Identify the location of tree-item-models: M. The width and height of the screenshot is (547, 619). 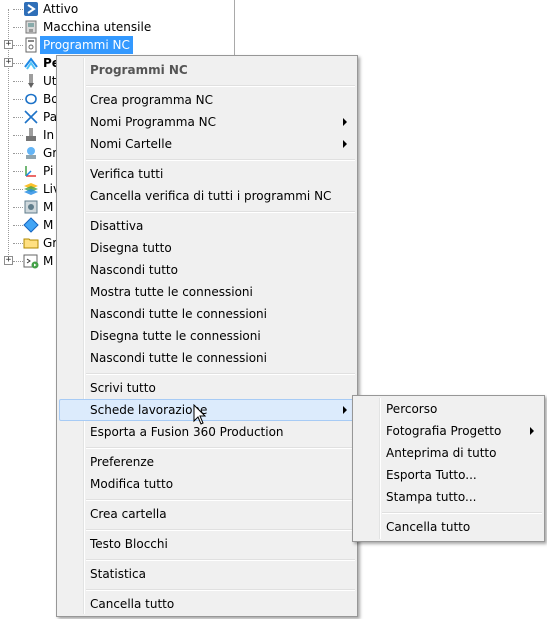
(30, 207).